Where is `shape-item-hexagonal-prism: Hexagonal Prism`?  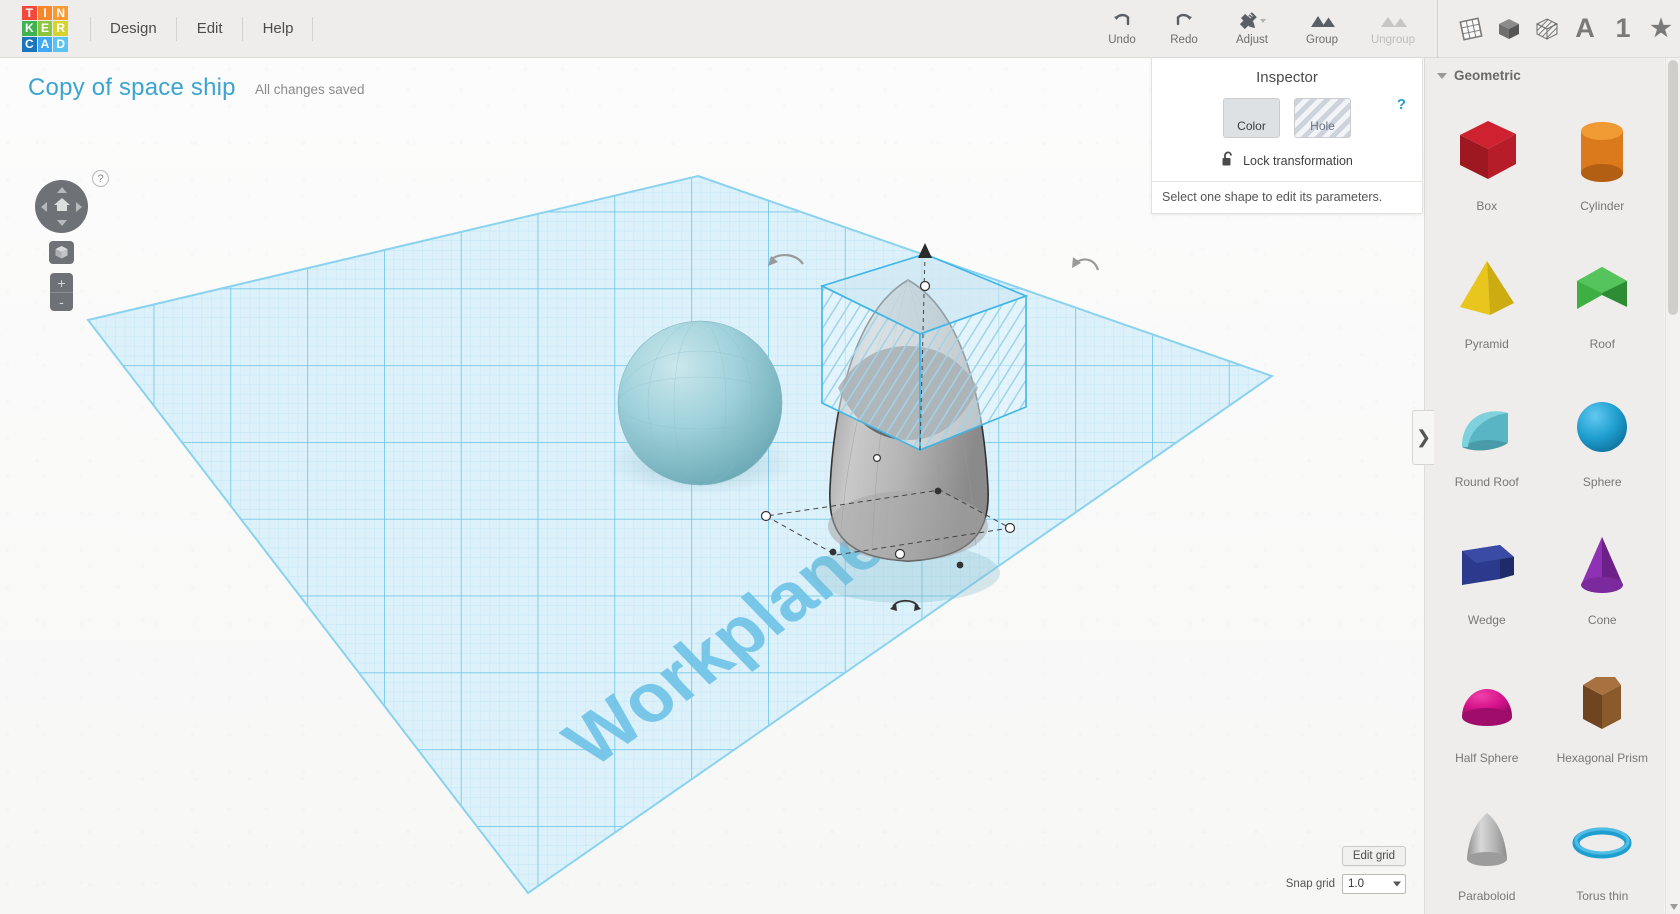
shape-item-hexagonal-prism: Hexagonal Prism is located at coordinates (1603, 713).